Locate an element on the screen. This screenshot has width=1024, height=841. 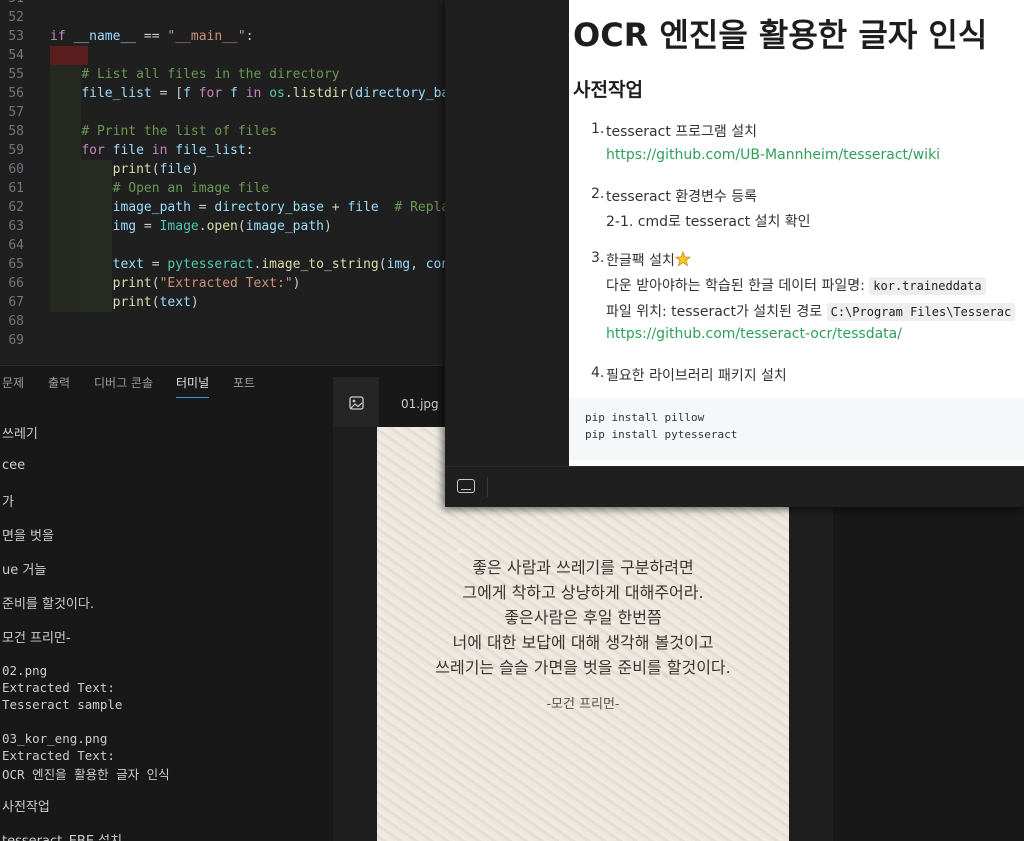
list-number: 2. is located at coordinates (598, 194).